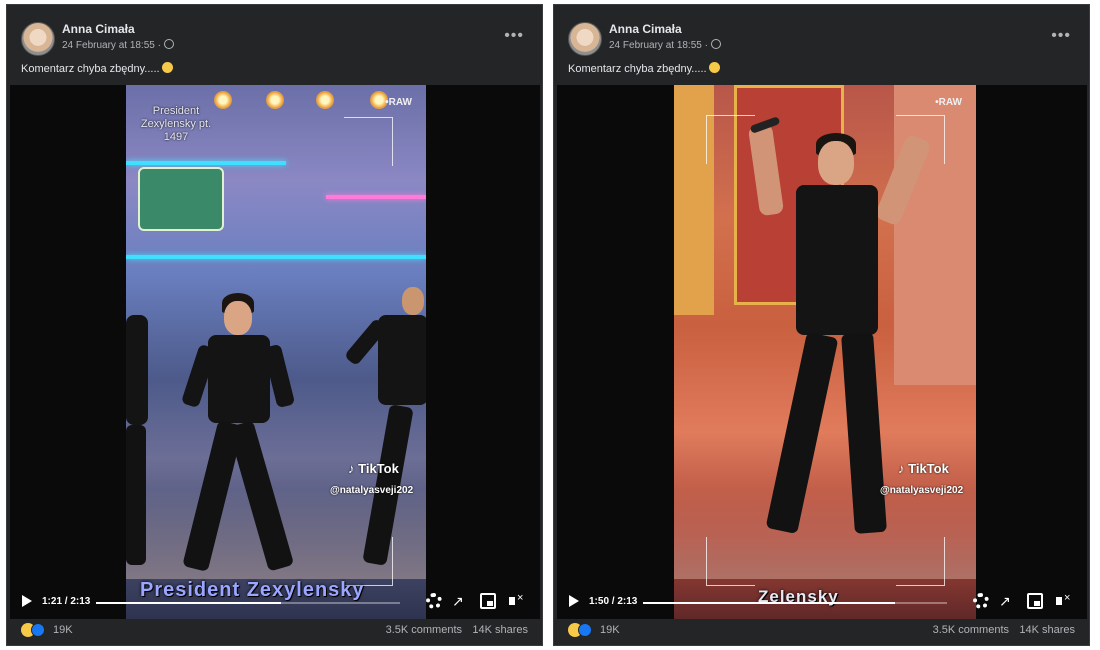  What do you see at coordinates (613, 601) in the screenshot?
I see `video-time: 1:50 / 2:13` at bounding box center [613, 601].